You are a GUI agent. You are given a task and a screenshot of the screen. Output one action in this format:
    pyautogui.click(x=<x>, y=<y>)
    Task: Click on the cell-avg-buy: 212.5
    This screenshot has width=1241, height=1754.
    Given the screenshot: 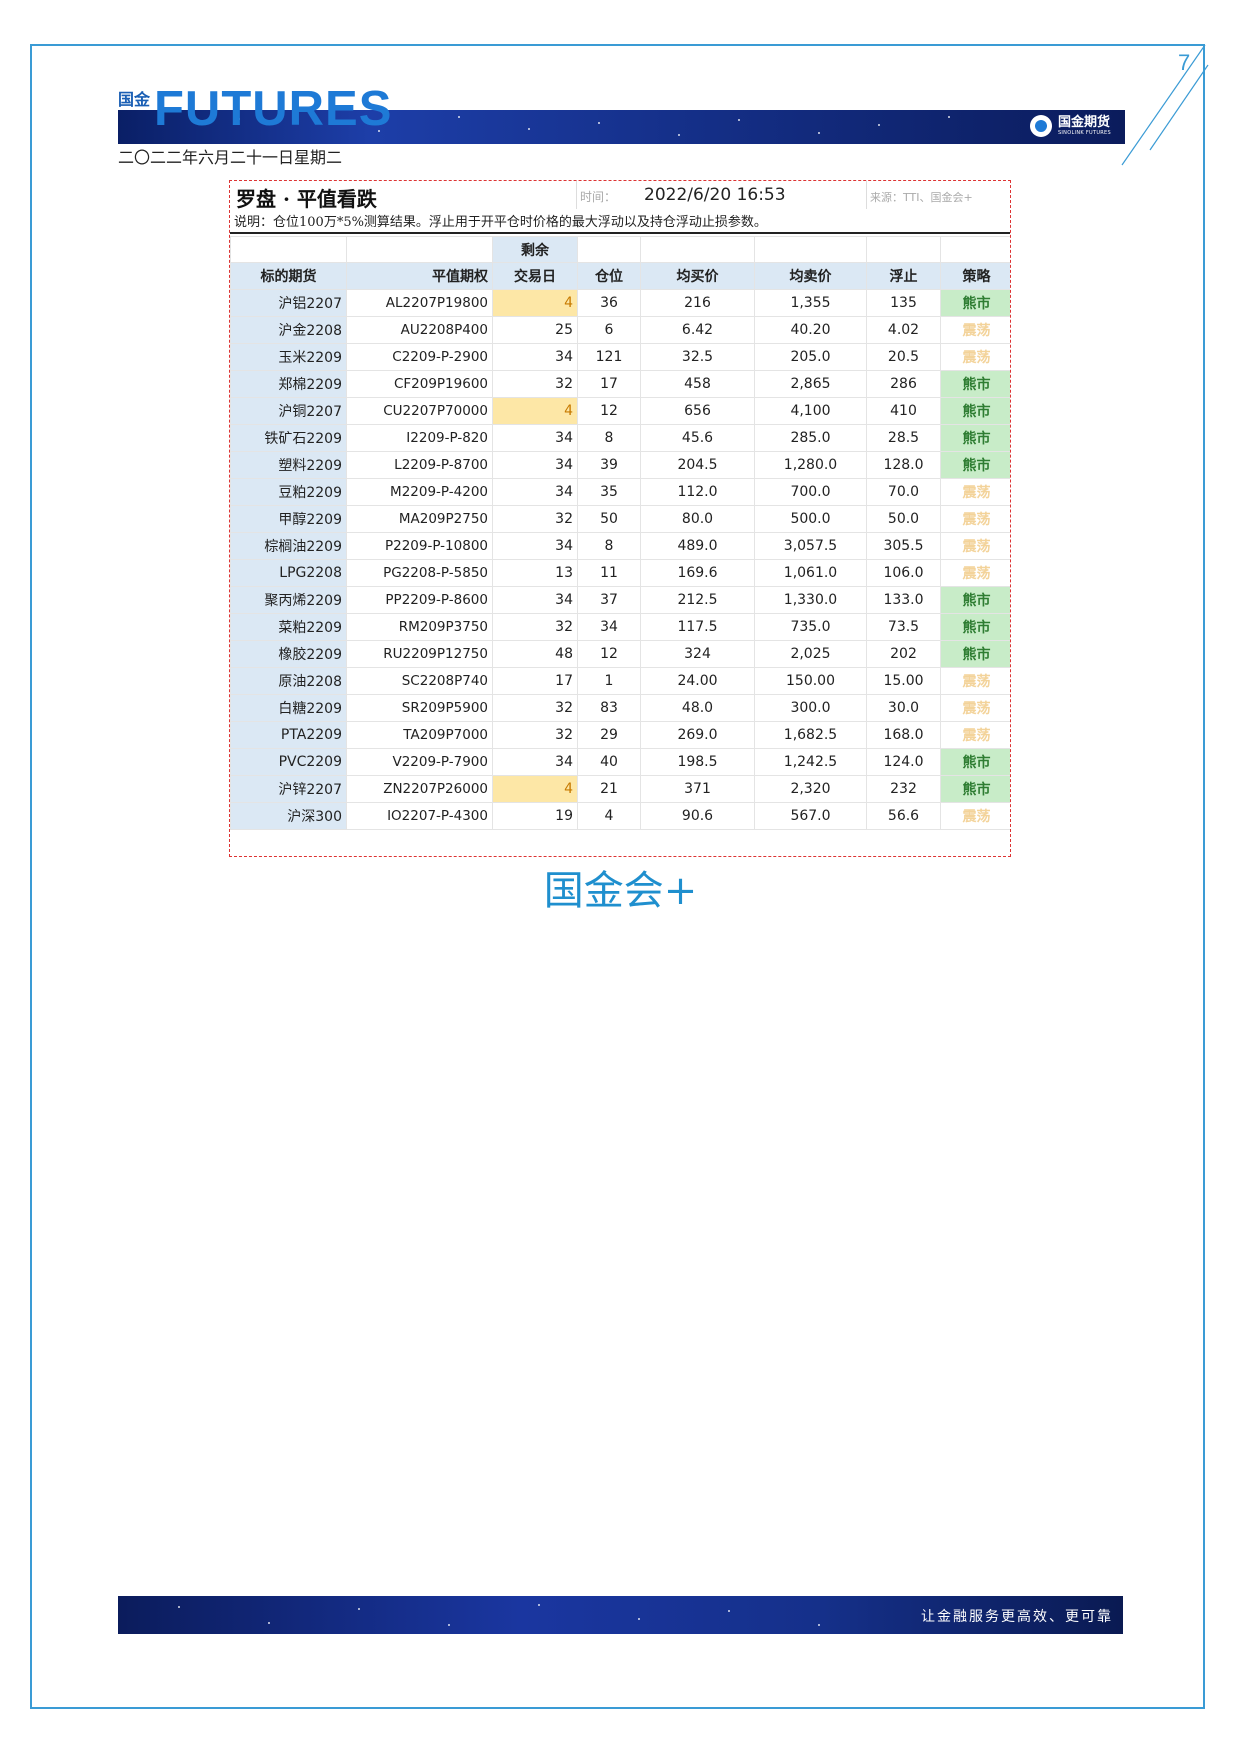 What is the action you would take?
    pyautogui.click(x=697, y=600)
    